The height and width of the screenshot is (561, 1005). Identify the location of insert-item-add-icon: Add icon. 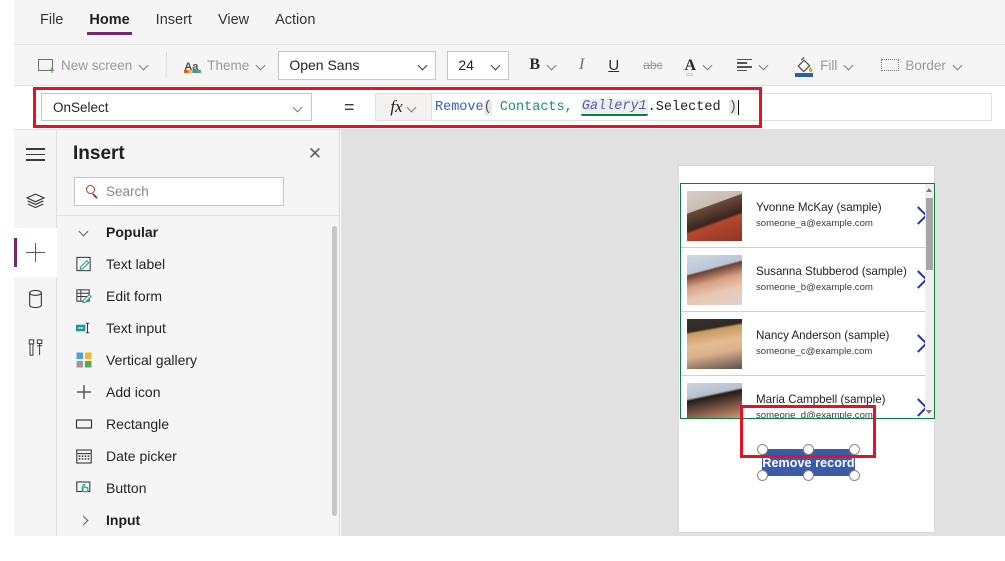
(198, 392).